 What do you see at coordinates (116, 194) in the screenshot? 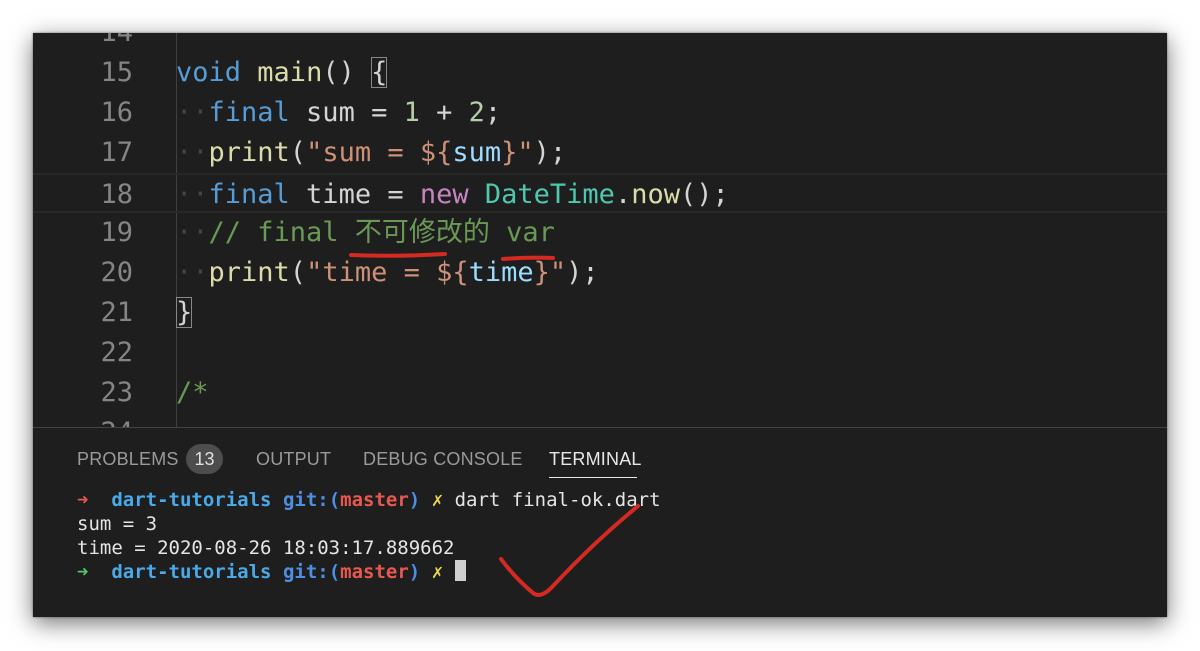
I see `line-number: 18` at bounding box center [116, 194].